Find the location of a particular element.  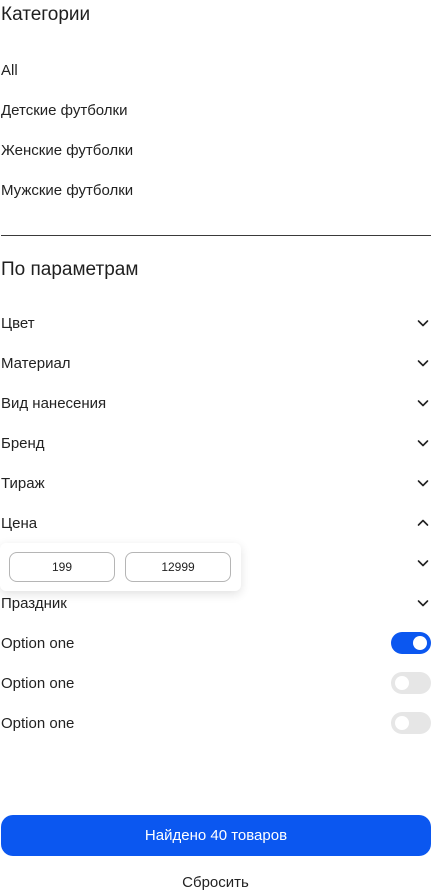

filter-price: Цена is located at coordinates (216, 523).